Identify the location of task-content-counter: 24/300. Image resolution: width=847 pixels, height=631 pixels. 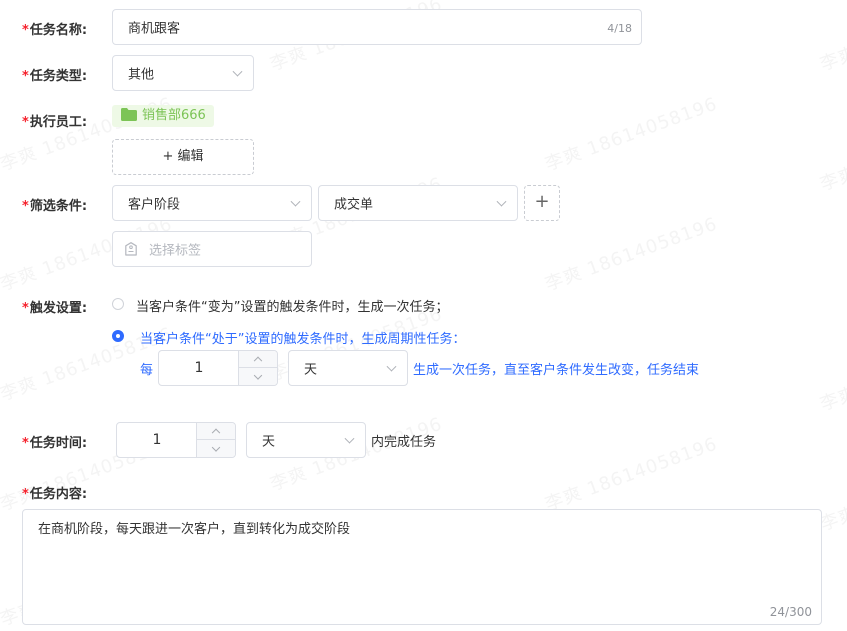
(790, 612).